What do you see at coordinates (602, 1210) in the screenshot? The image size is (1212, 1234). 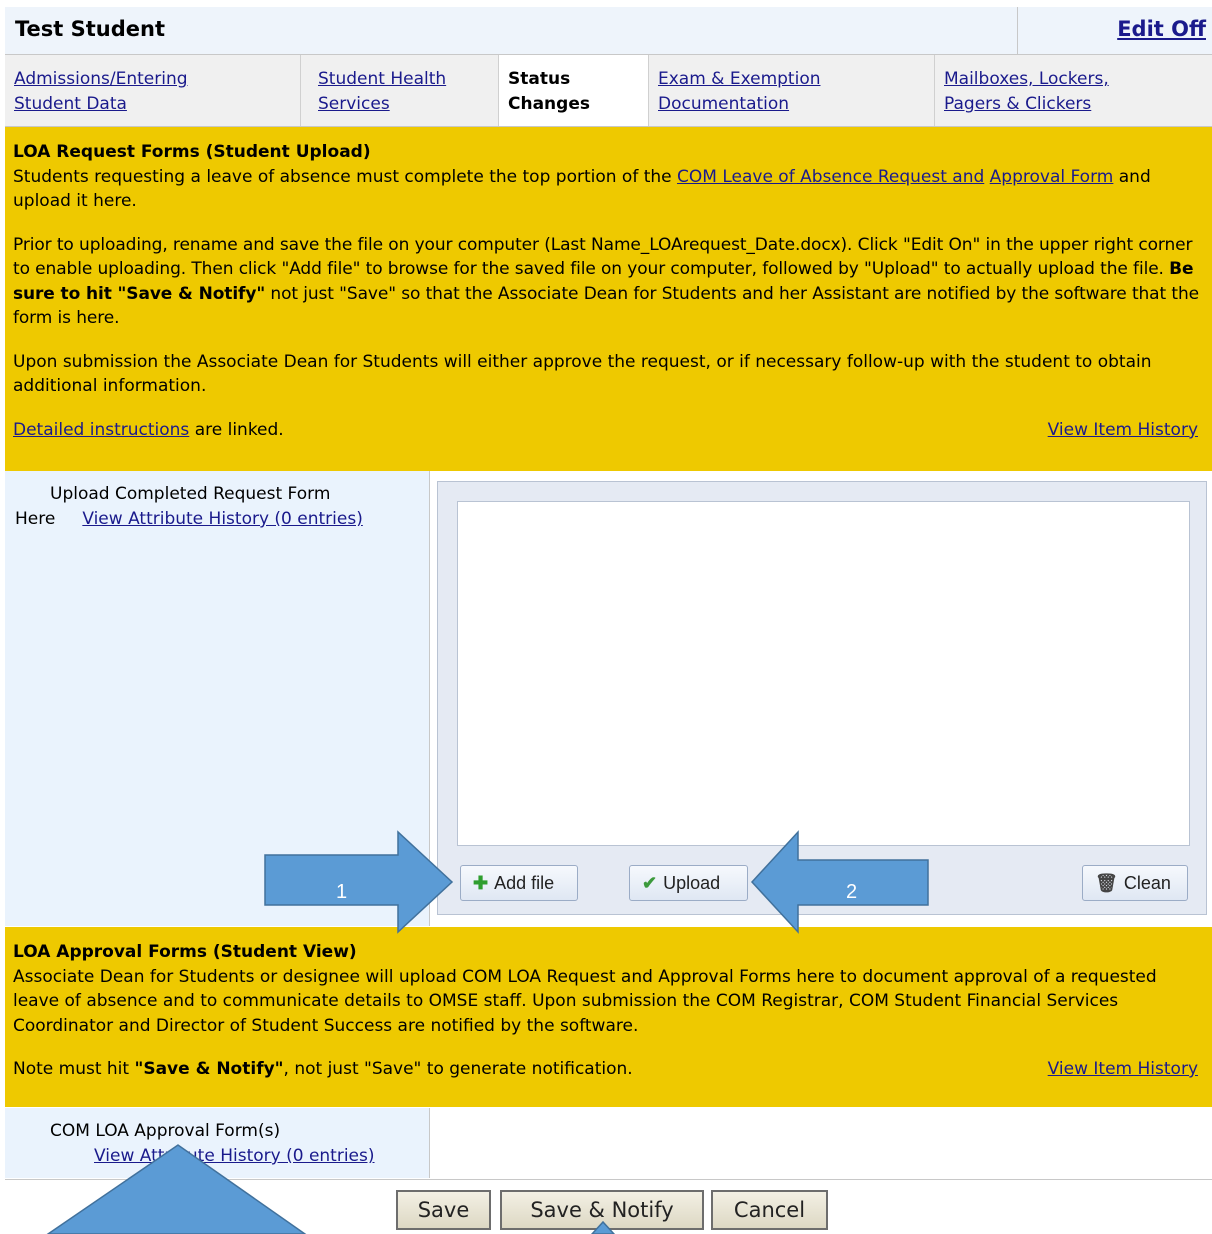 I see `save-and-notify-button: Save & Notify` at bounding box center [602, 1210].